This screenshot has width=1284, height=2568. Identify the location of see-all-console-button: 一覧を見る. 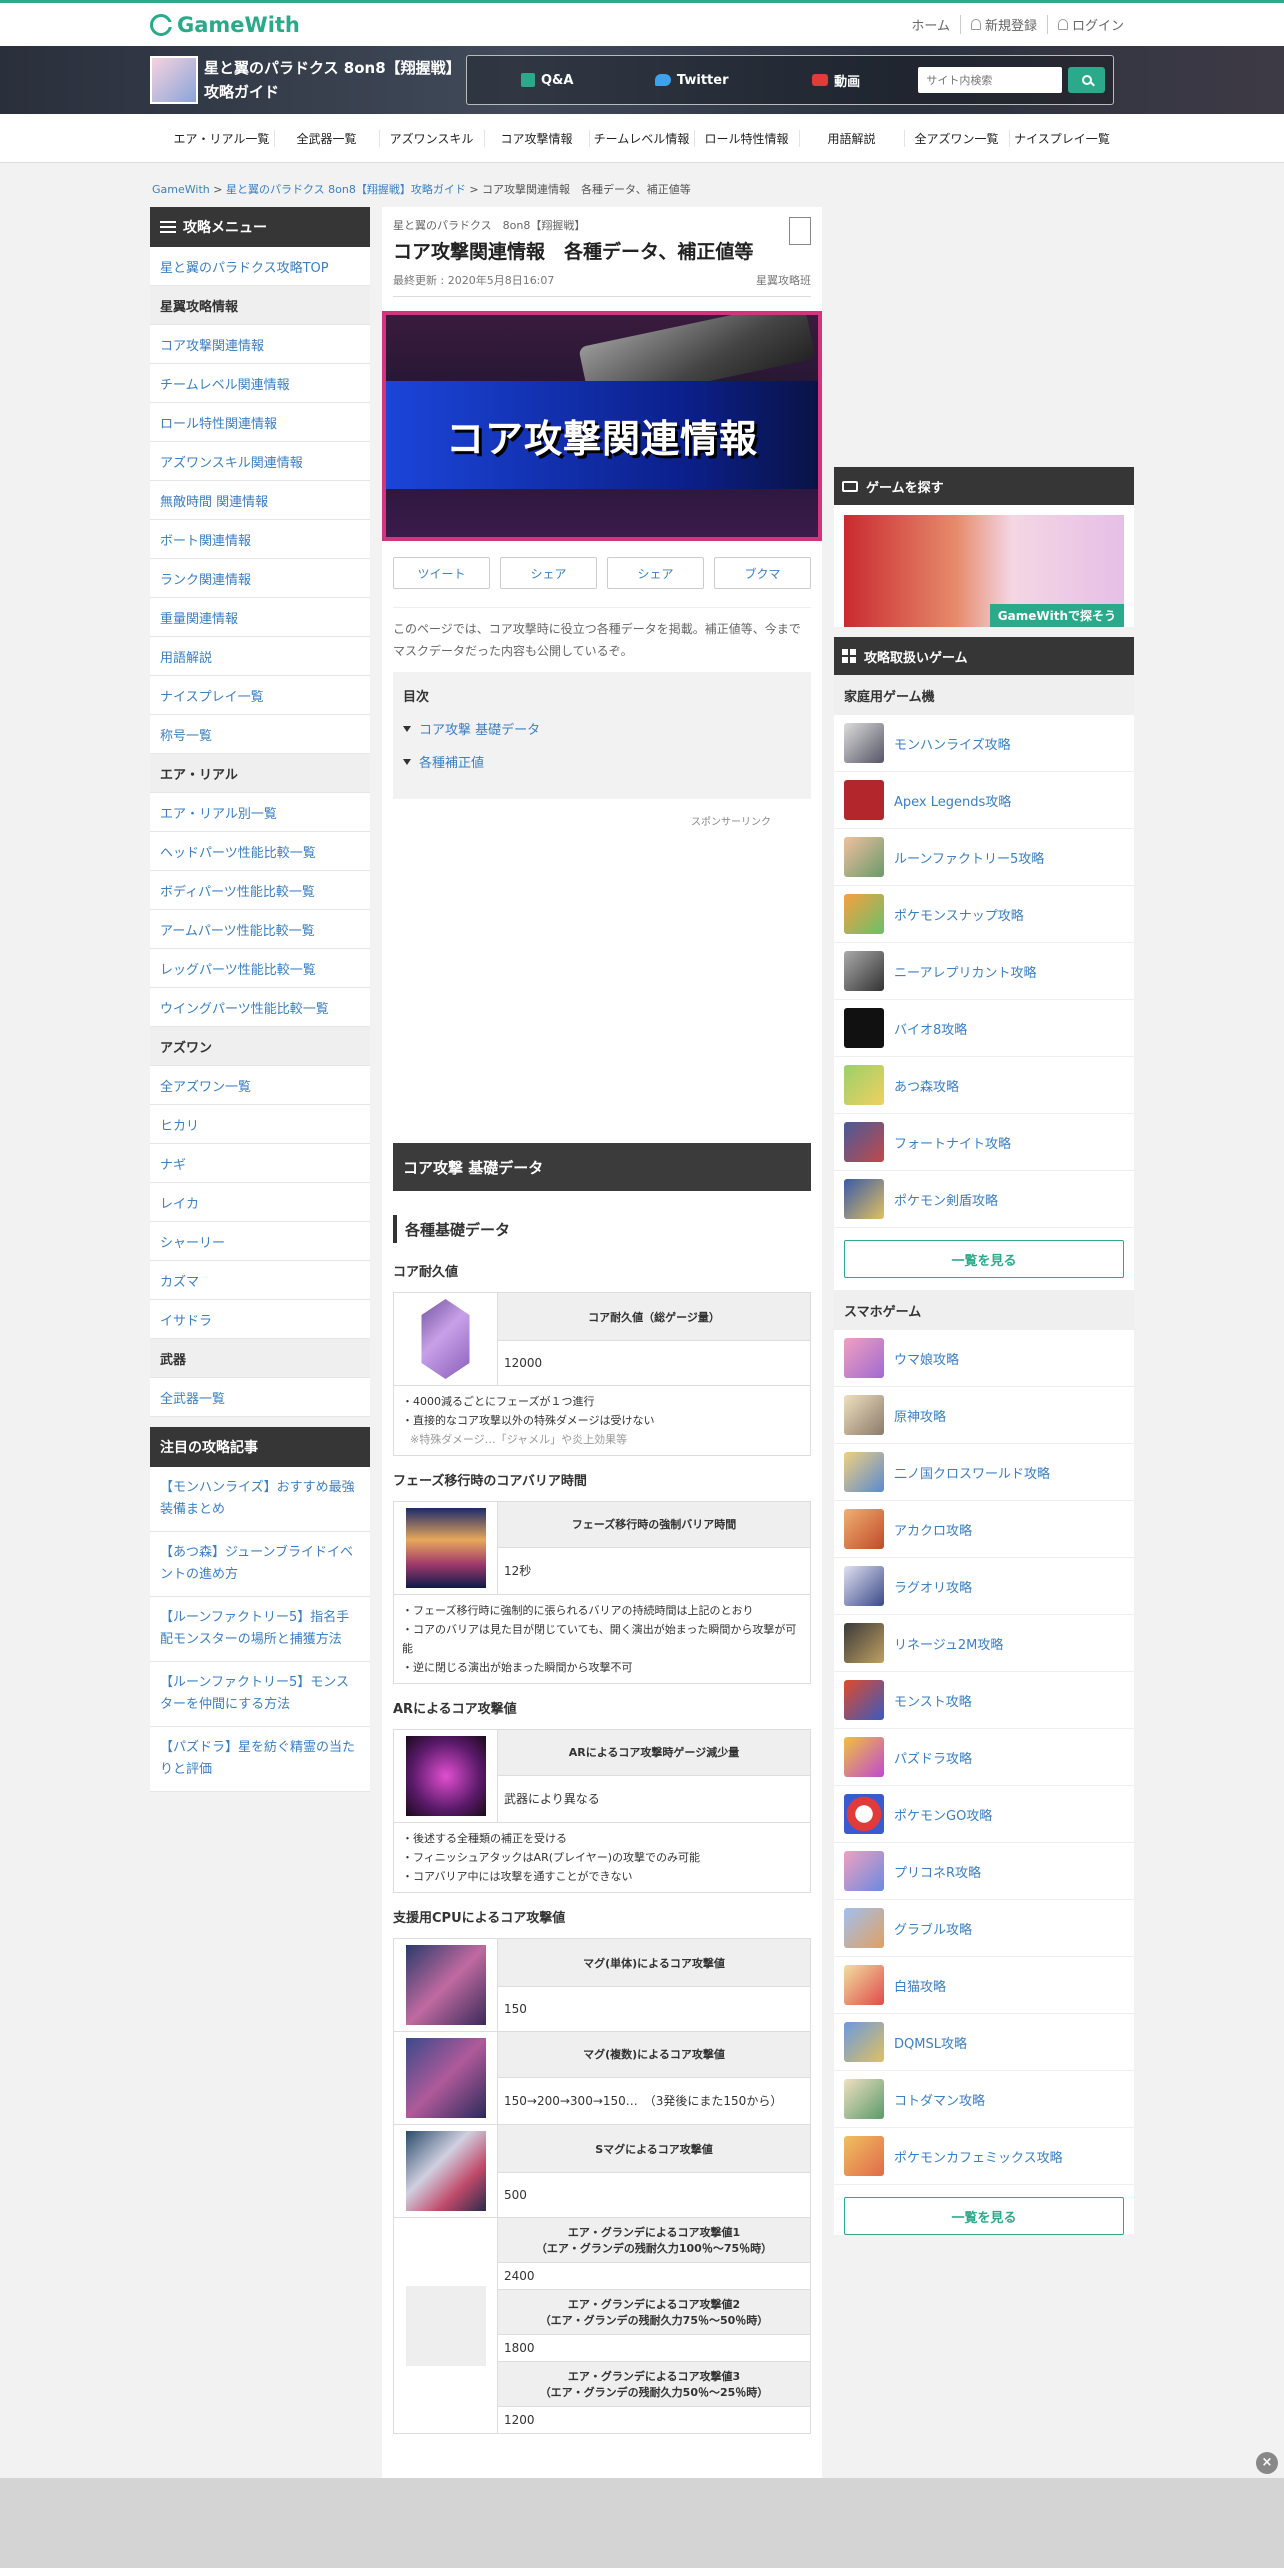
(984, 1259).